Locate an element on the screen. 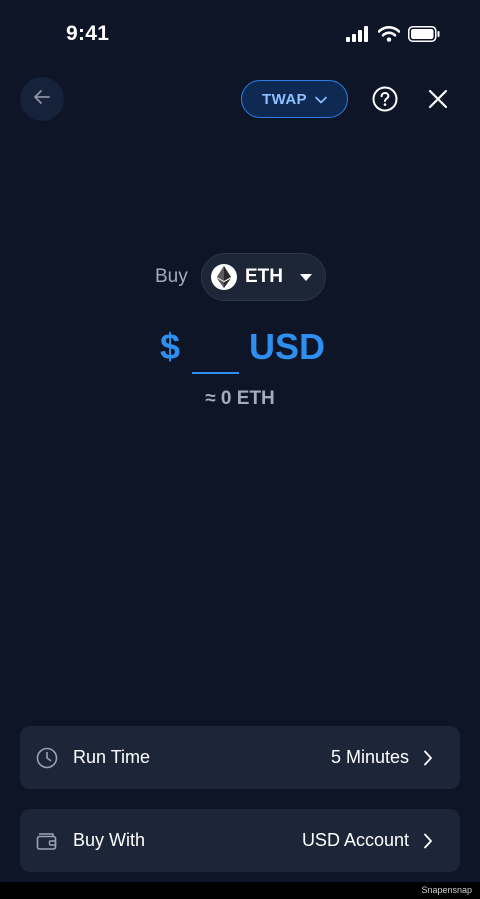 The width and height of the screenshot is (480, 899). status-icons is located at coordinates (393, 36).